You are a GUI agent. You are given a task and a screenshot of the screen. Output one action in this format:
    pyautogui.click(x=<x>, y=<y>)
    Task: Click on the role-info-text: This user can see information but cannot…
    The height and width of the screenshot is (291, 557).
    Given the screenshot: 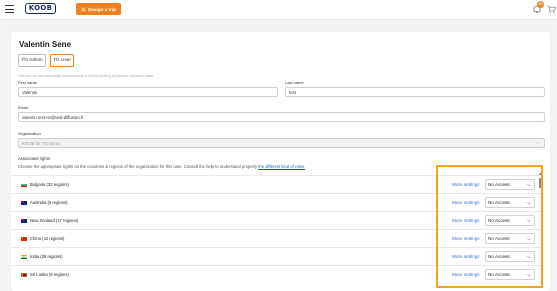 What is the action you would take?
    pyautogui.click(x=86, y=76)
    